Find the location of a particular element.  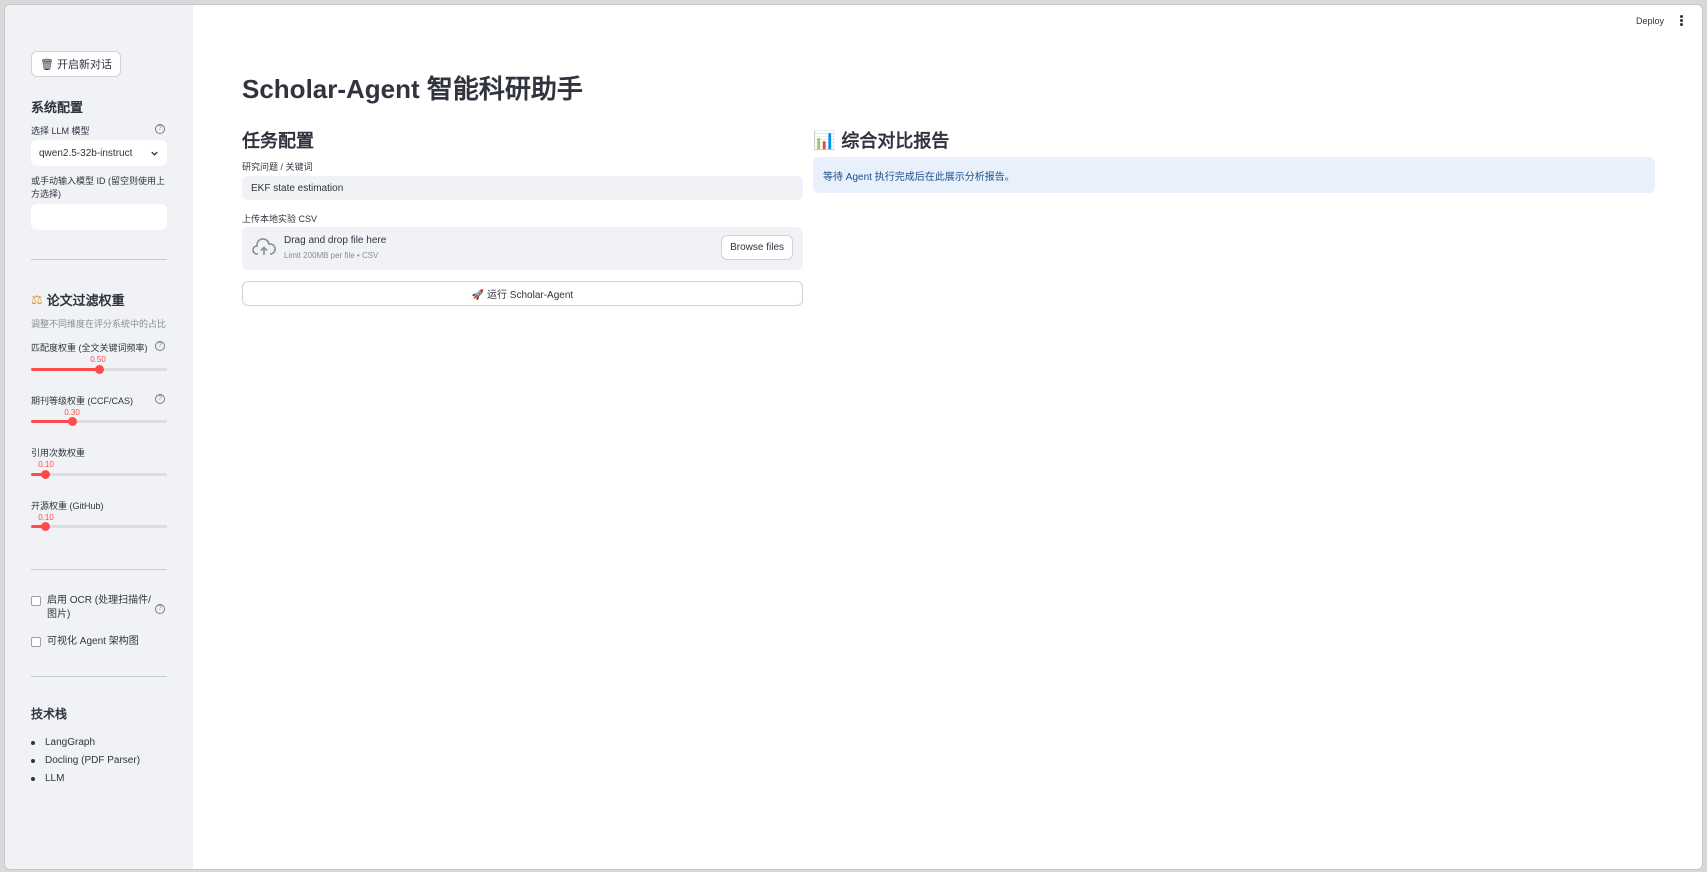

slider-citation is located at coordinates (99, 474).